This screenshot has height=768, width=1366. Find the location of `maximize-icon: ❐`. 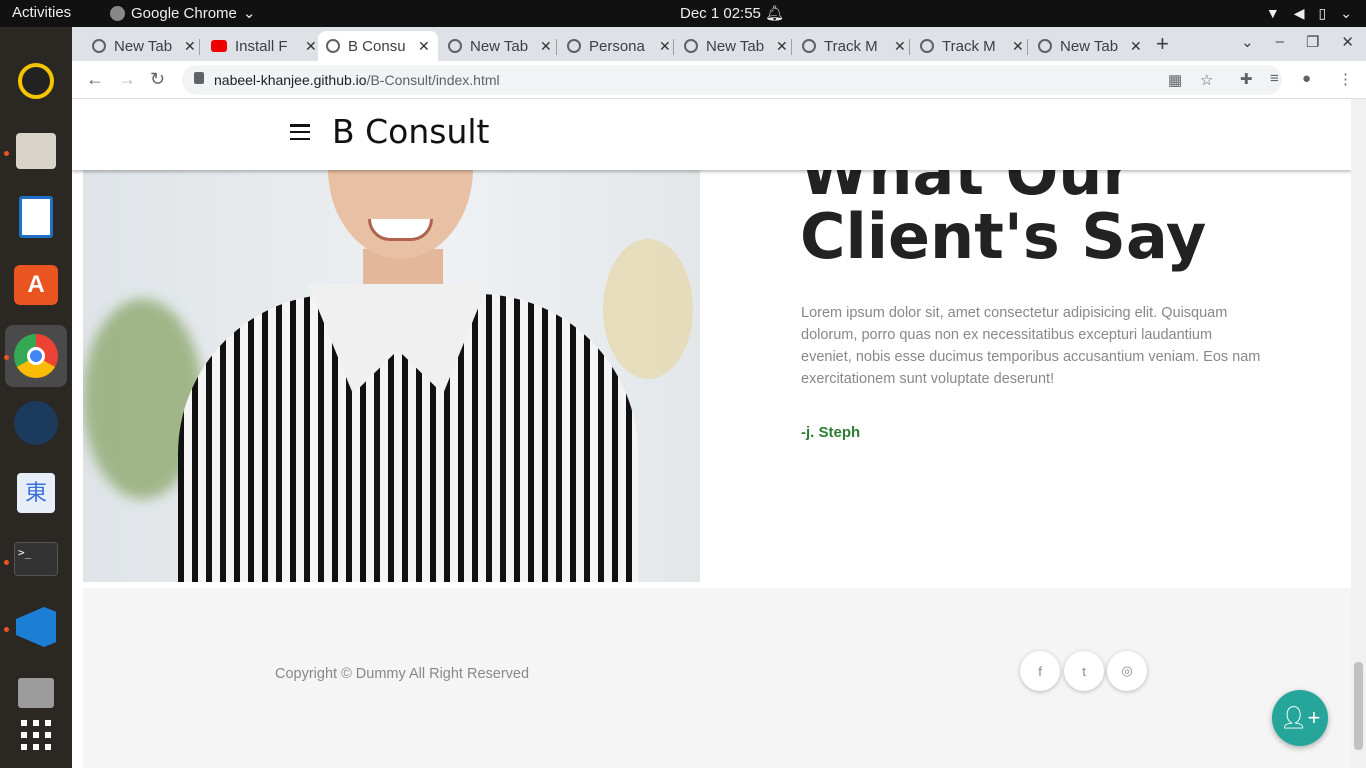

maximize-icon: ❐ is located at coordinates (1312, 42).